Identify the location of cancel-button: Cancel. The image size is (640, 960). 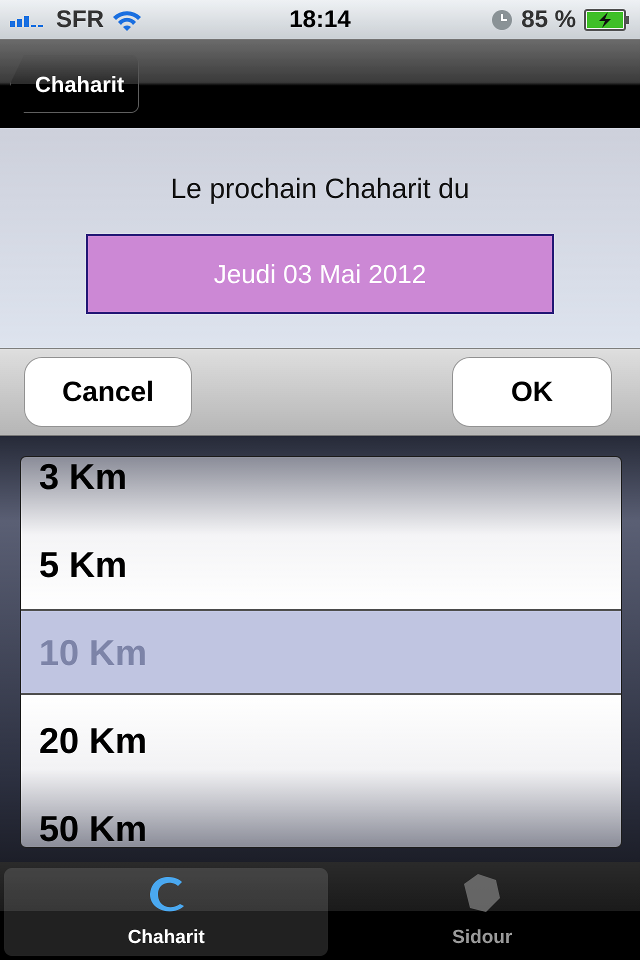
(108, 392).